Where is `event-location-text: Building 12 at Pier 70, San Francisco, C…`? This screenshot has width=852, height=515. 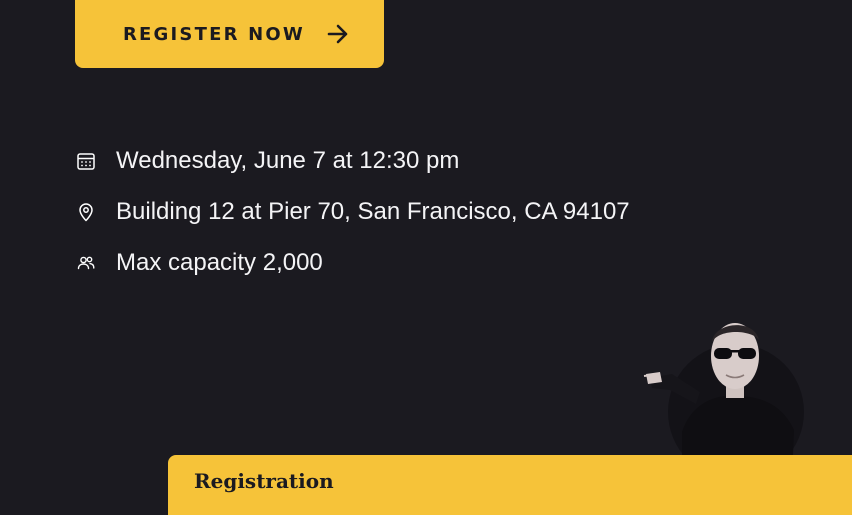
event-location-text: Building 12 at Pier 70, San Francisco, C… is located at coordinates (373, 211).